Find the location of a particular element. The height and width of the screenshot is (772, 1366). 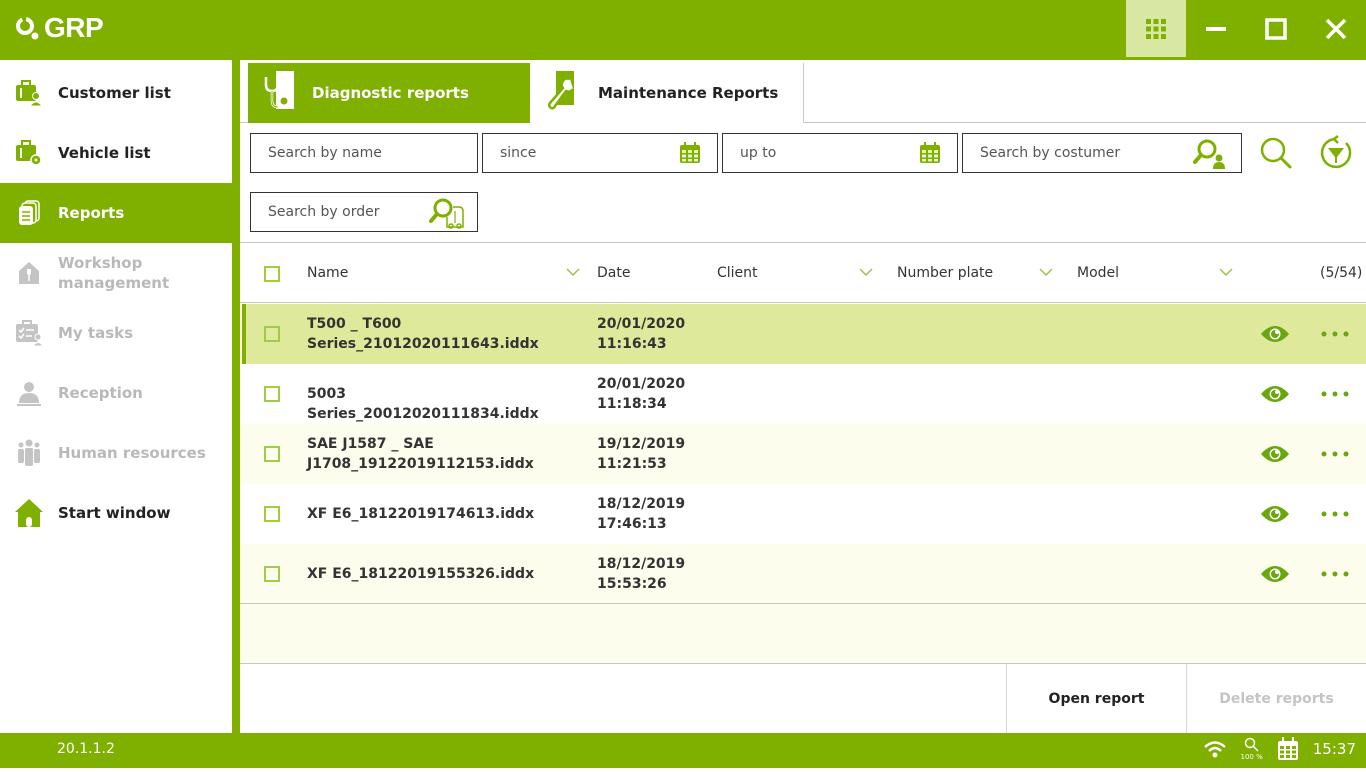

column-header-date: Date is located at coordinates (613, 273).